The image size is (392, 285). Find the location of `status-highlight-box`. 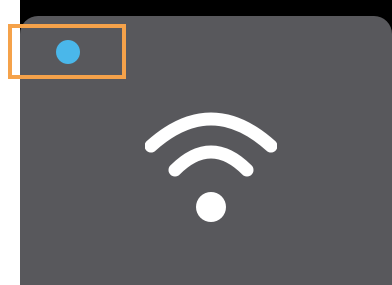

status-highlight-box is located at coordinates (67, 51).